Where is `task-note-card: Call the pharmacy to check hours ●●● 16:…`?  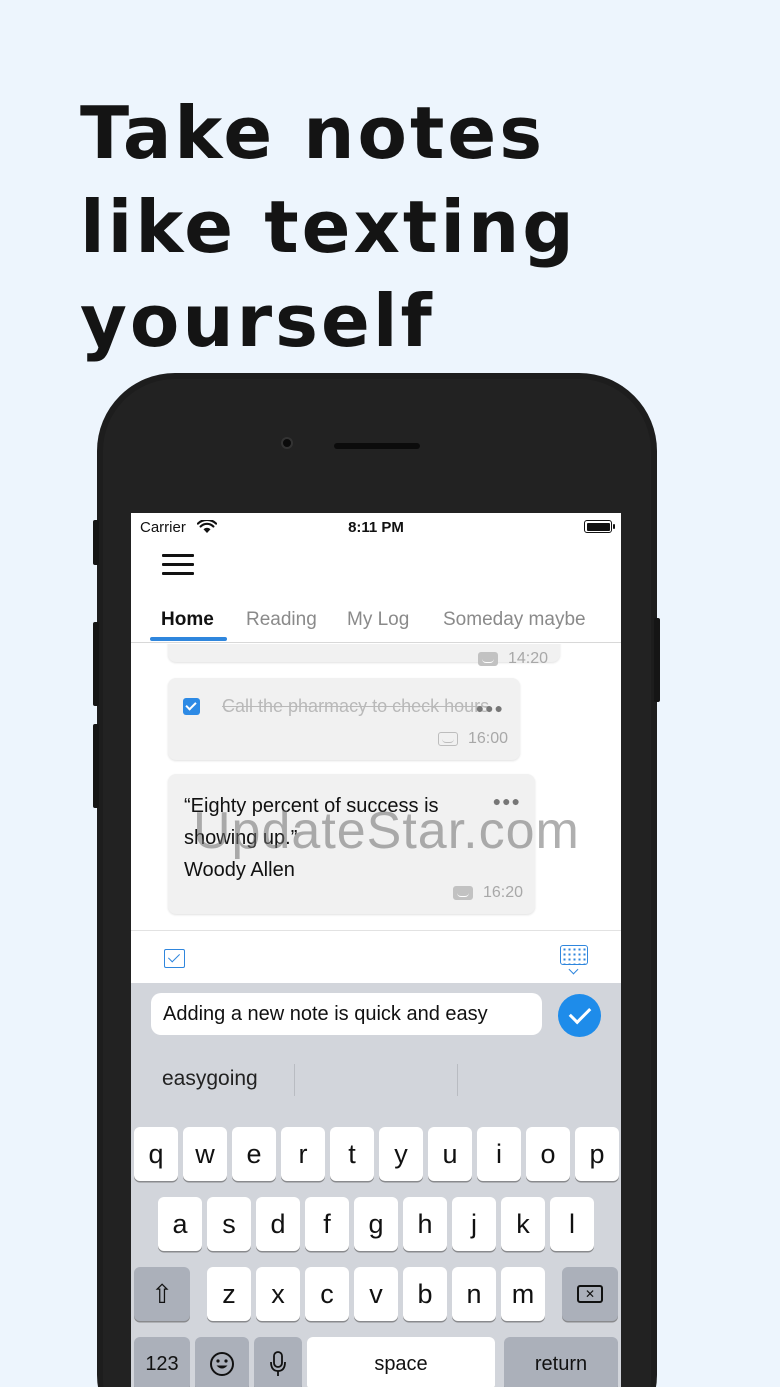 task-note-card: Call the pharmacy to check hours ●●● 16:… is located at coordinates (344, 719).